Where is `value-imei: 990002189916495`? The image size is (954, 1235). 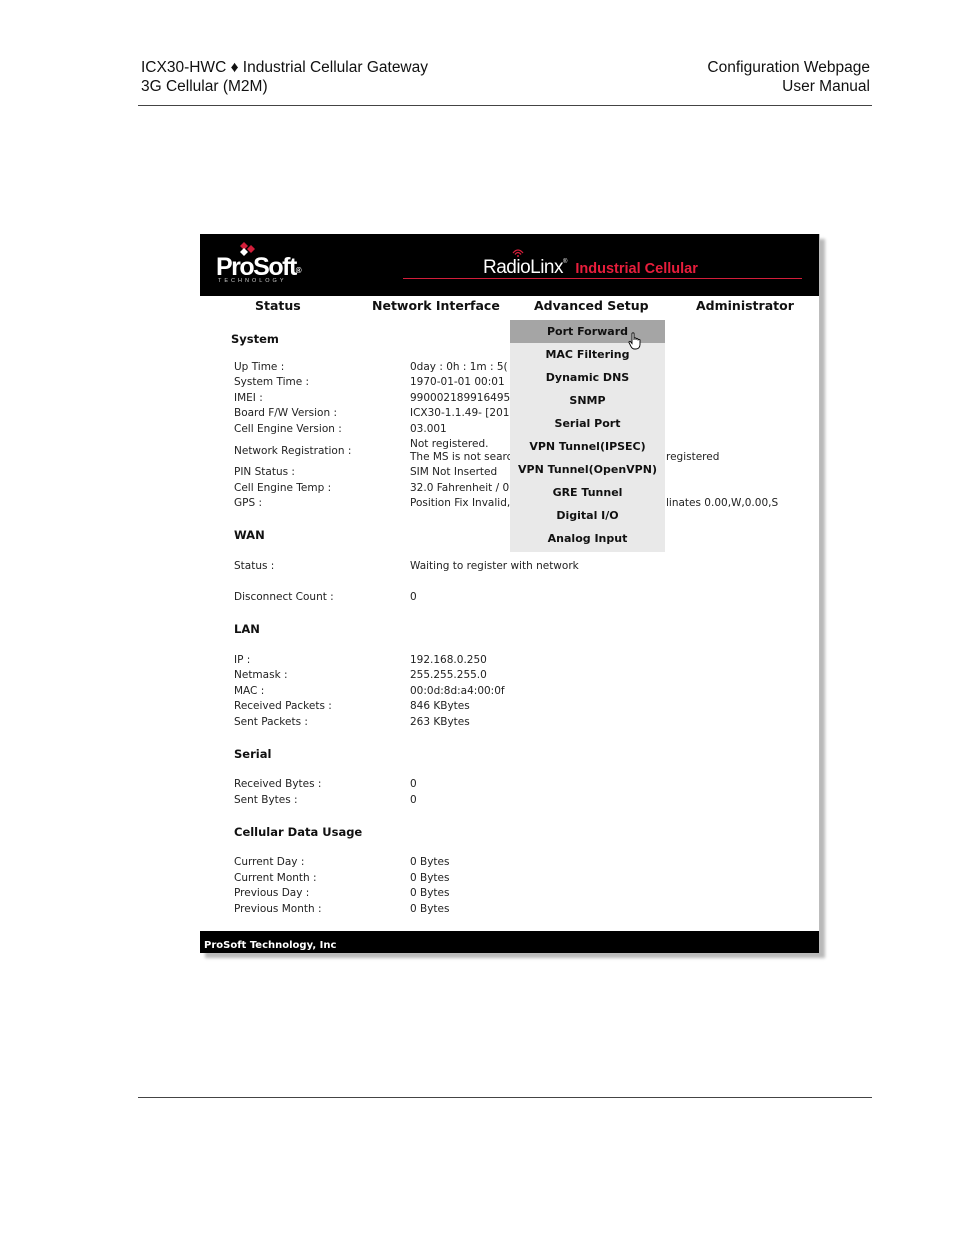 value-imei: 990002189916495 is located at coordinates (460, 398).